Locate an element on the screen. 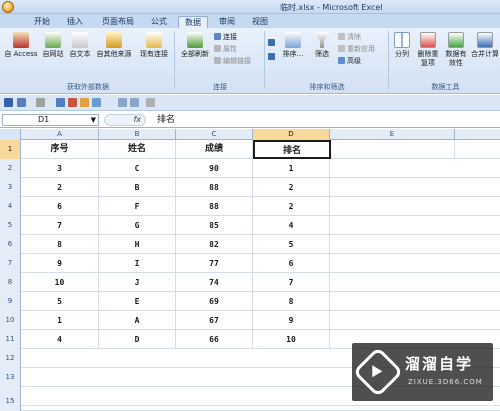 The height and width of the screenshot is (411, 500). cell-c1: 成绩 is located at coordinates (214, 149).